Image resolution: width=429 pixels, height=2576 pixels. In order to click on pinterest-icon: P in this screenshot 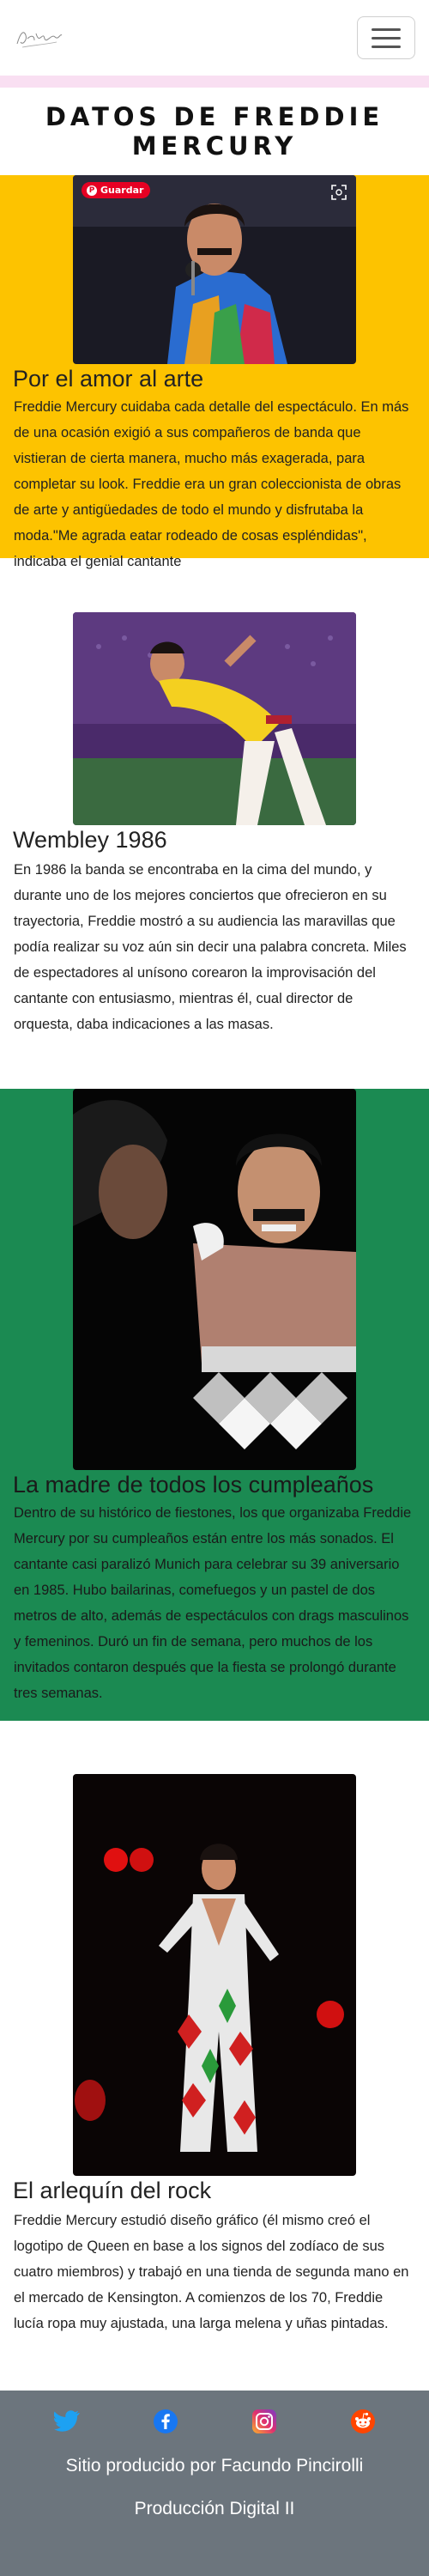, I will do `click(92, 191)`.